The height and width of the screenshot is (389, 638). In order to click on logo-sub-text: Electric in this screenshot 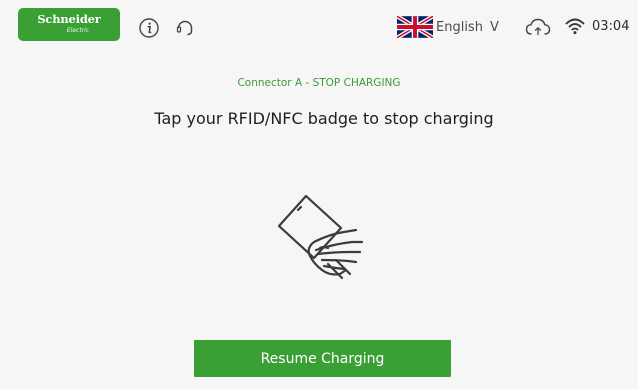, I will do `click(78, 30)`.